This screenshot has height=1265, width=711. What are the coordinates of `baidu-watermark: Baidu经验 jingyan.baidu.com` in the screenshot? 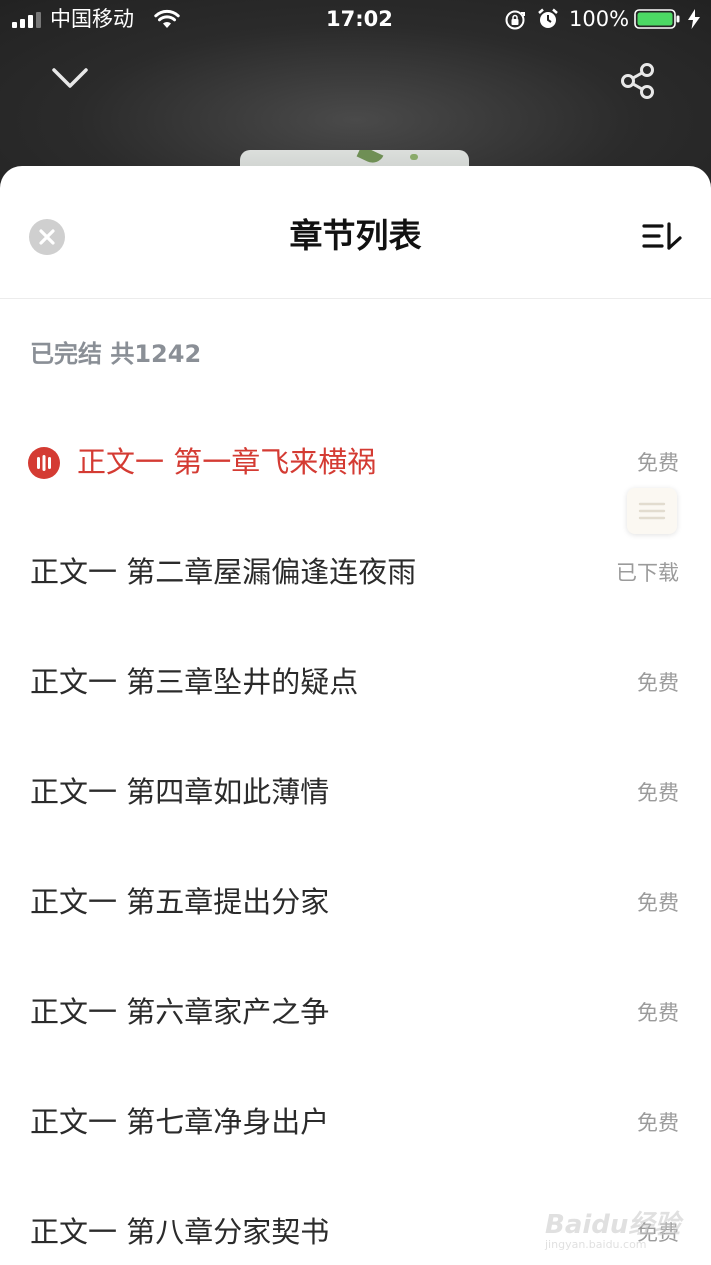 It's located at (620, 1221).